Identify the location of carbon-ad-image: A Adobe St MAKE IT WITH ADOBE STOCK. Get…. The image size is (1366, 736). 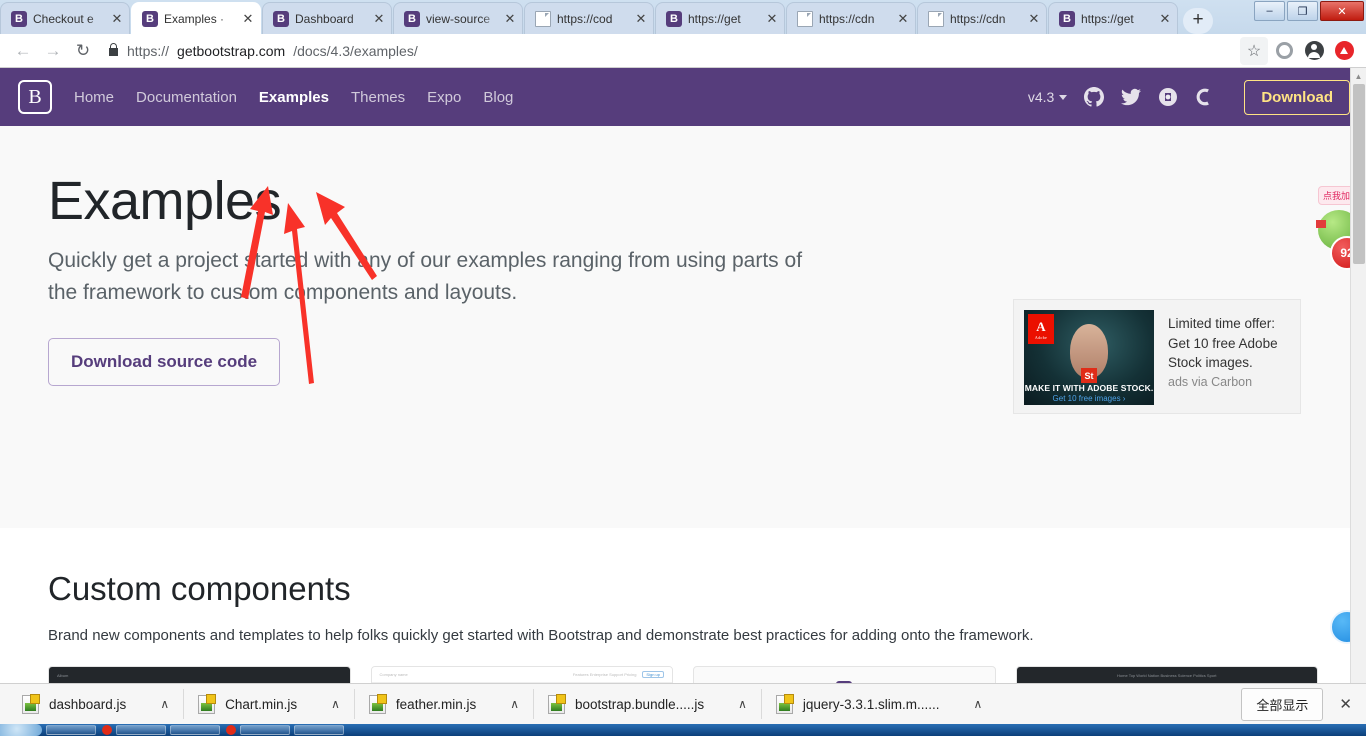
(1089, 357).